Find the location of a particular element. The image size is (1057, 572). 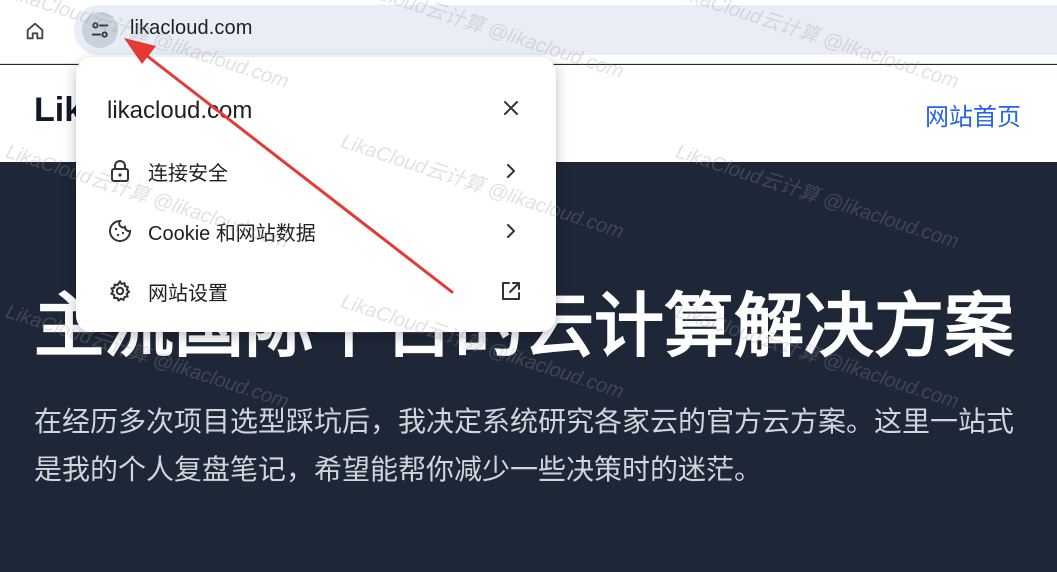

popup-item-site-settings: 网站设置 is located at coordinates (316, 291).